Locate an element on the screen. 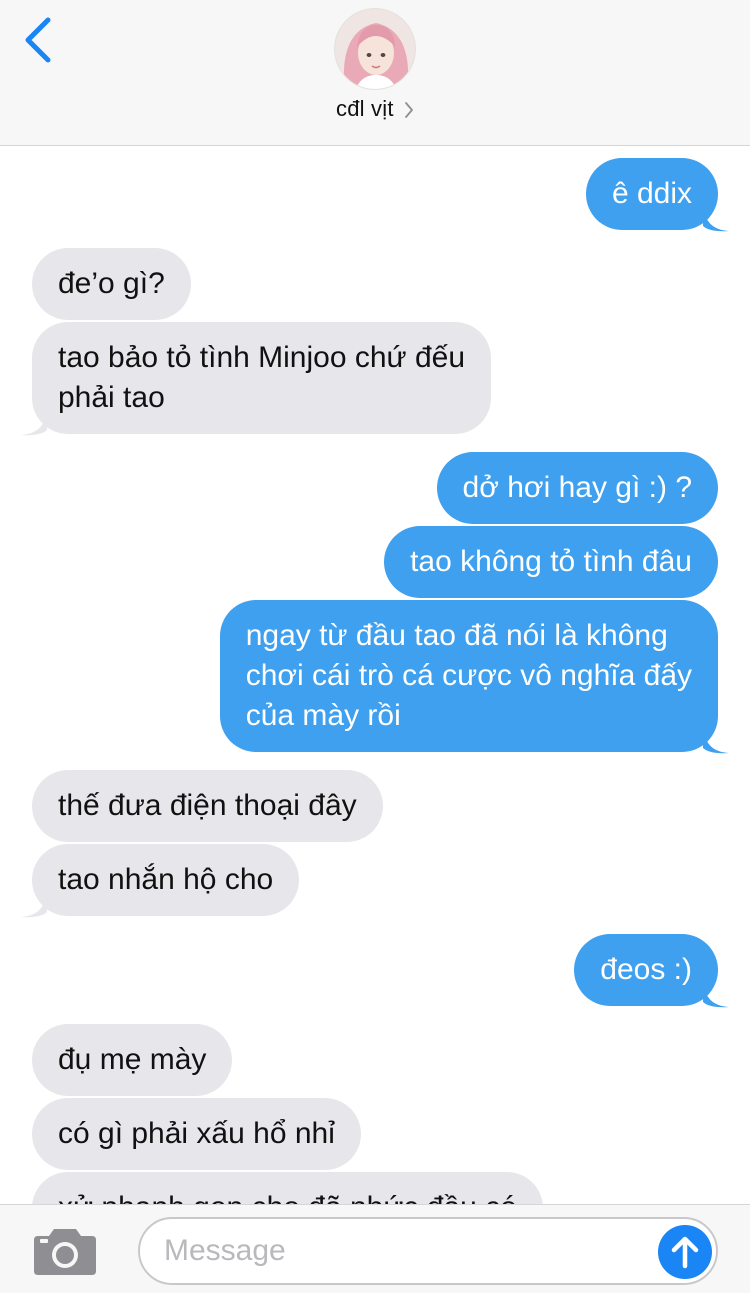 The image size is (750, 1293). message-line: đụ mẹ mày is located at coordinates (132, 1059).